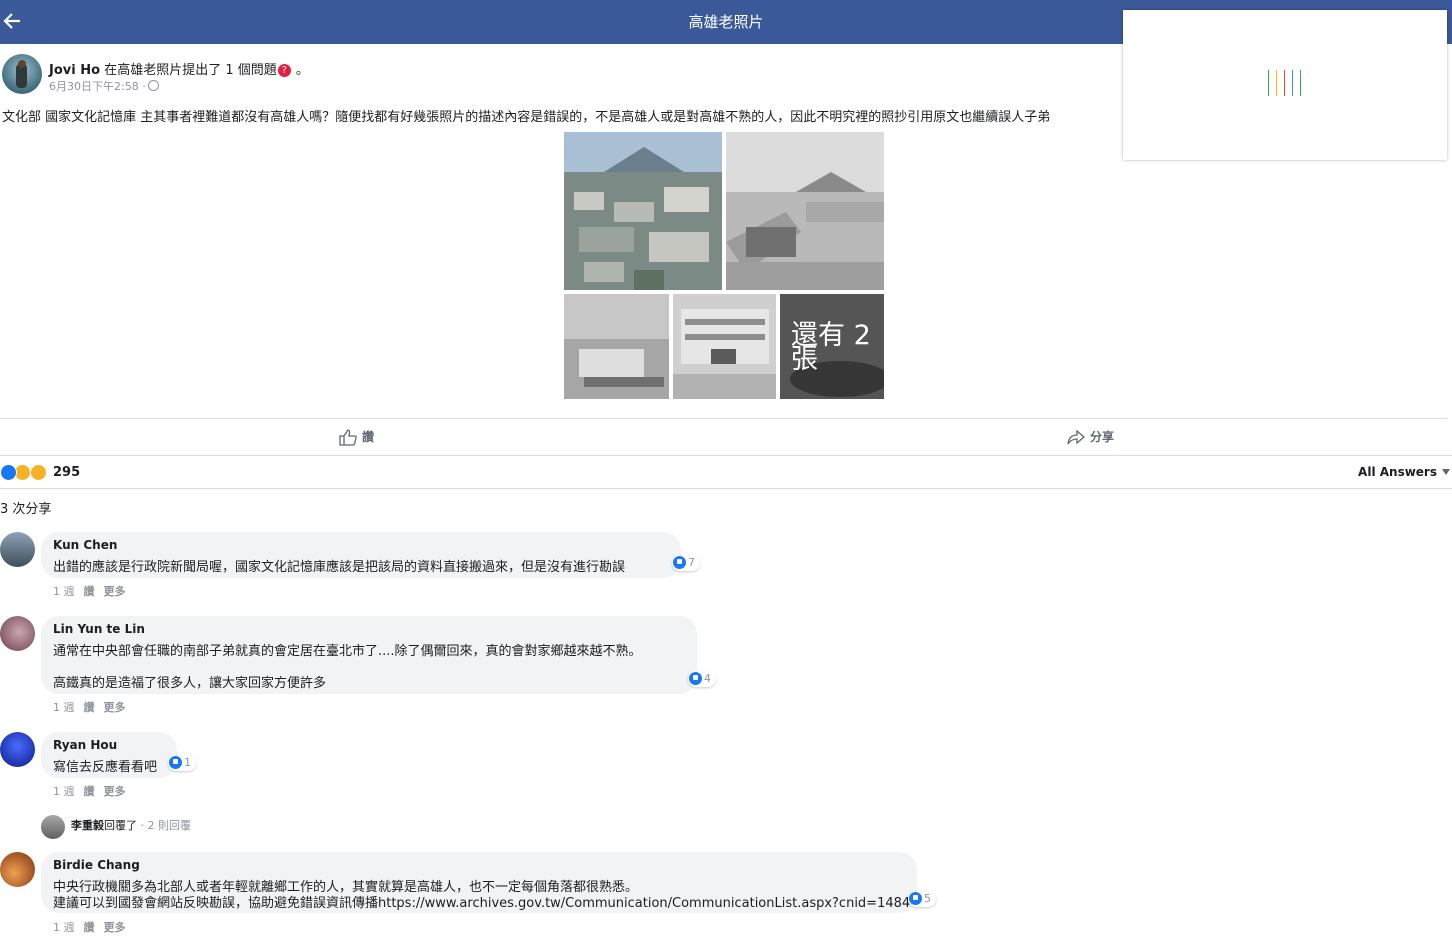 Image resolution: width=1452 pixels, height=940 pixels. I want to click on comment-like-count: 1, so click(182, 763).